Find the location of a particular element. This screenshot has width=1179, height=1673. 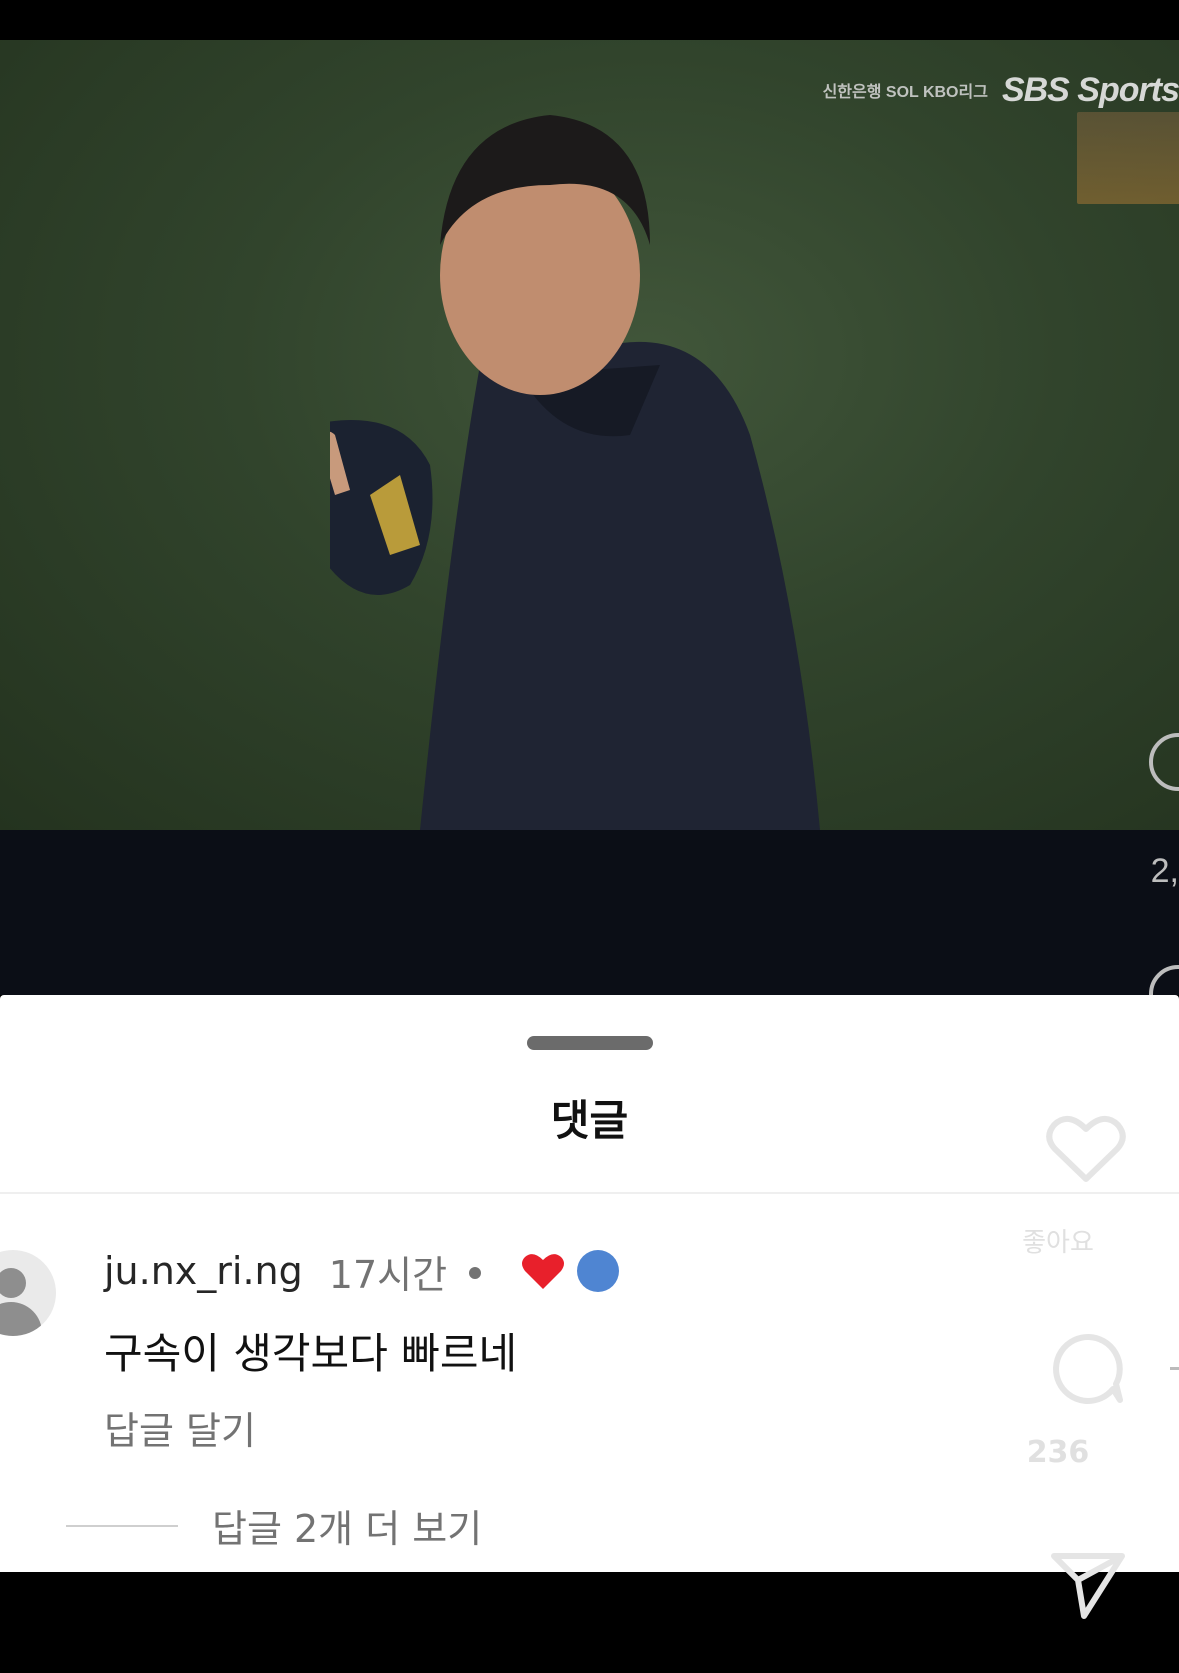

comment-icon is located at coordinates (1089, 1369).